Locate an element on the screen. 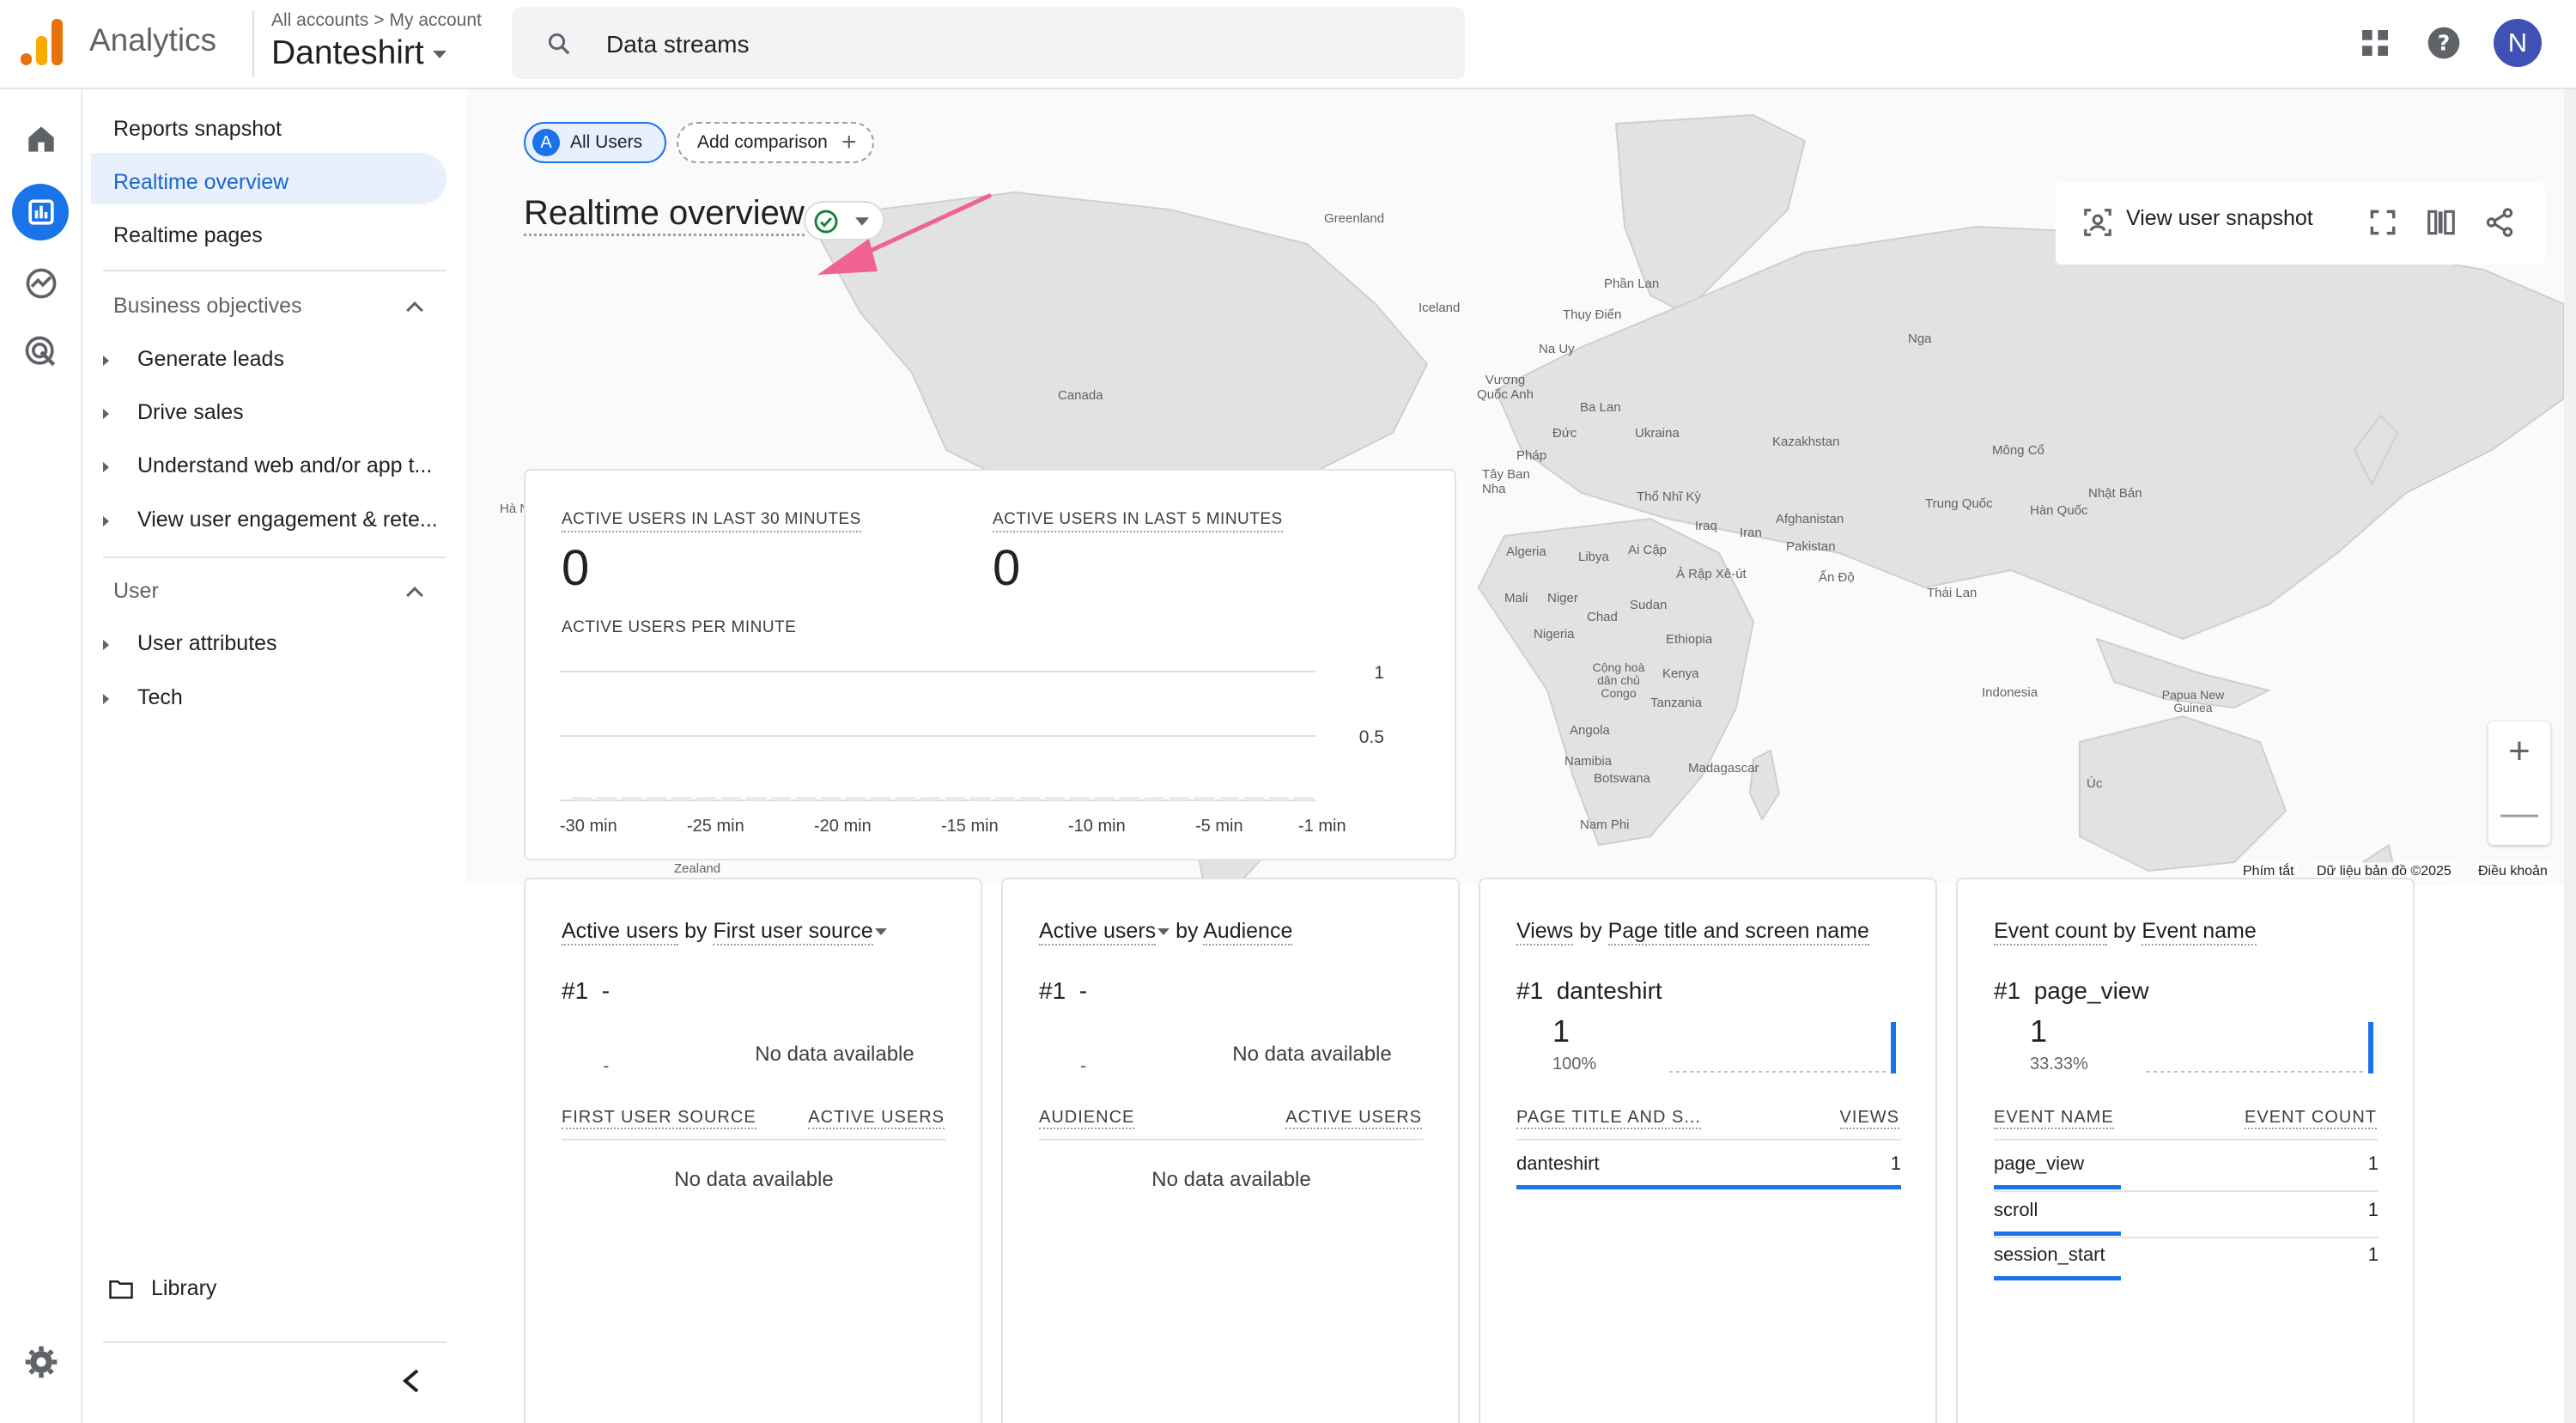 The height and width of the screenshot is (1423, 2576). card-rank: #1 - is located at coordinates (1063, 991).